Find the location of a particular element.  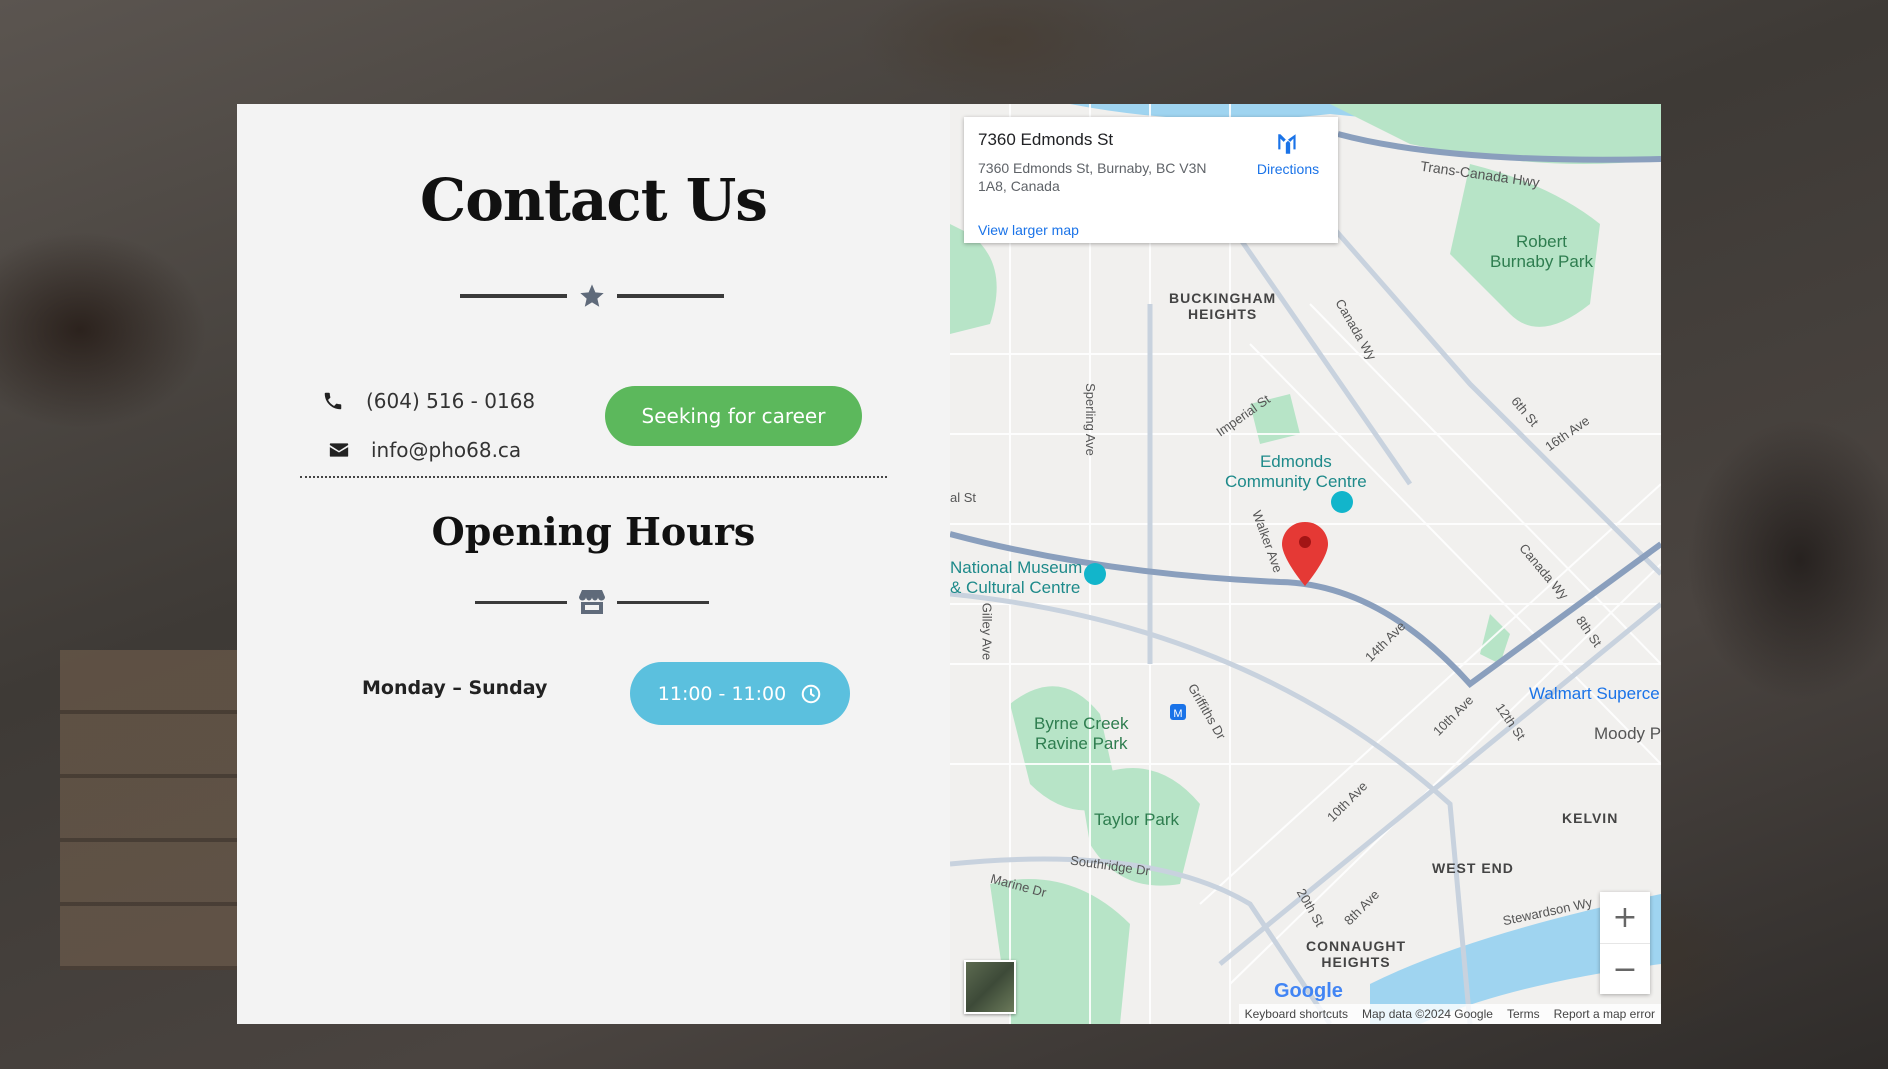

clock-icon is located at coordinates (811, 693).